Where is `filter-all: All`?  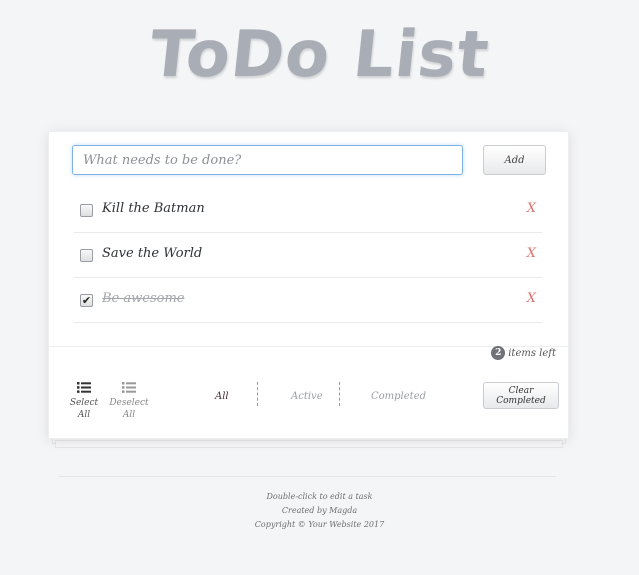
filter-all: All is located at coordinates (222, 396).